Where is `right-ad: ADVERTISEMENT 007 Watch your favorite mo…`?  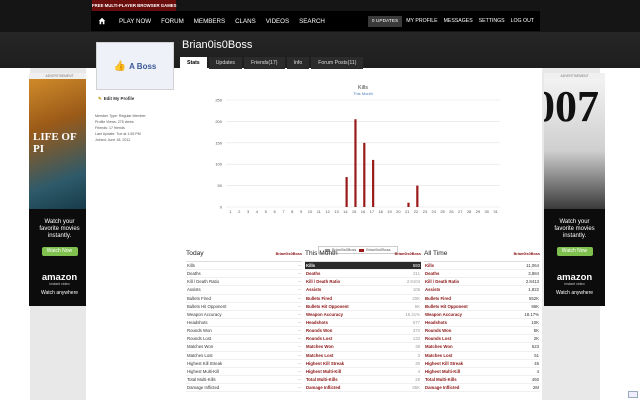
right-ad: ADVERTISEMENT 007 Watch your favorite mo… is located at coordinates (574, 189).